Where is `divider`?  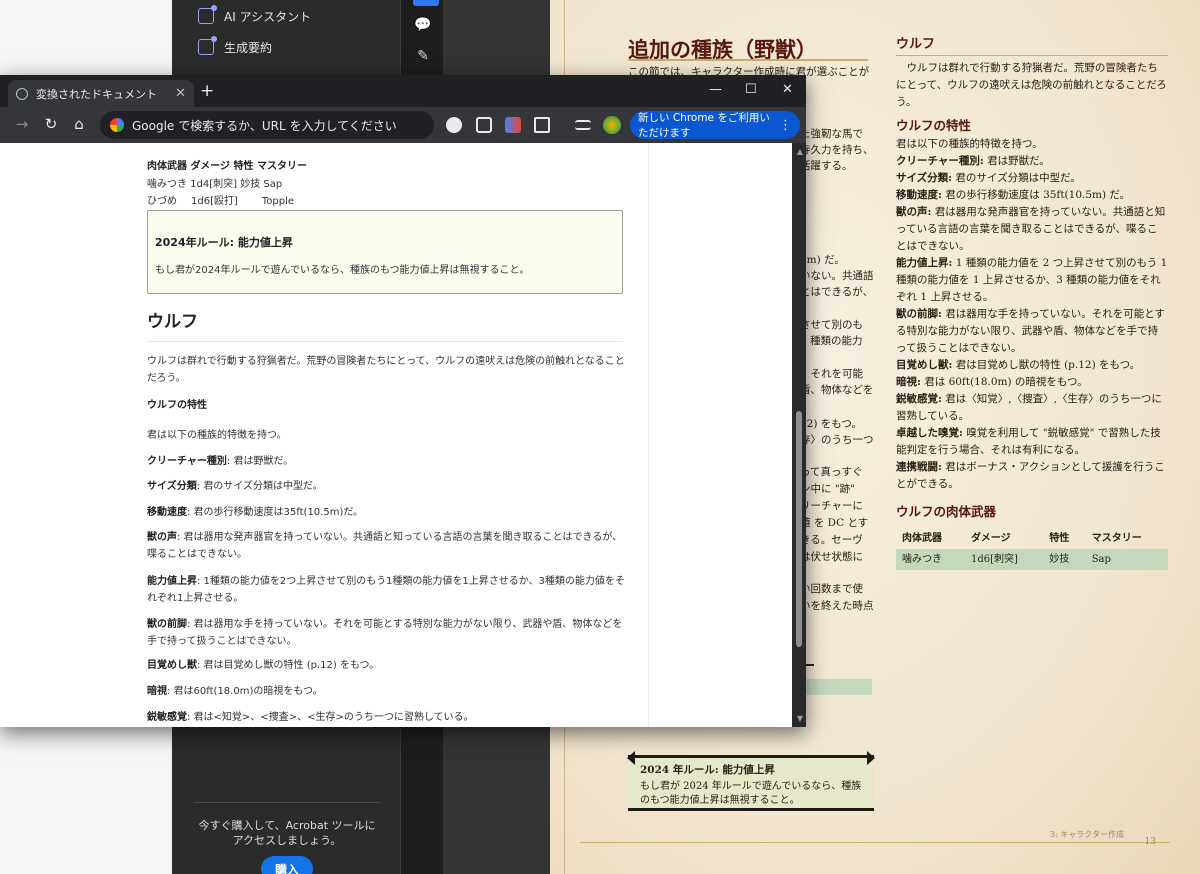
divider is located at coordinates (287, 802).